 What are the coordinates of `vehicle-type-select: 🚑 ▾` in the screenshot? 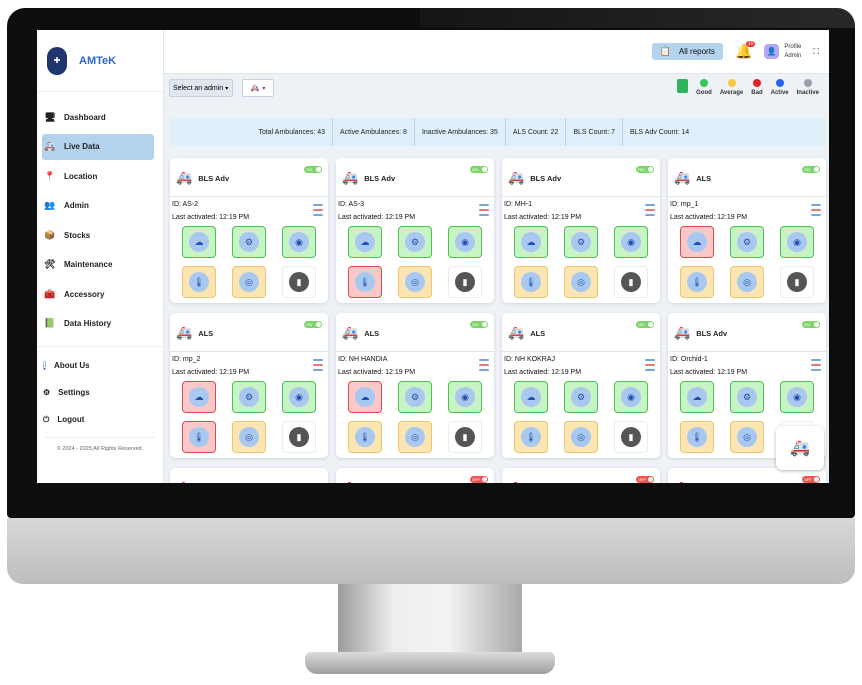 It's located at (258, 88).